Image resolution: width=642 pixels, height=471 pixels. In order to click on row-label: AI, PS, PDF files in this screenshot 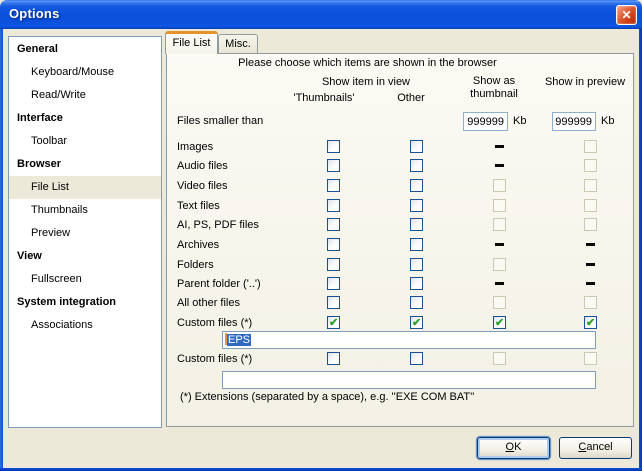, I will do `click(218, 225)`.